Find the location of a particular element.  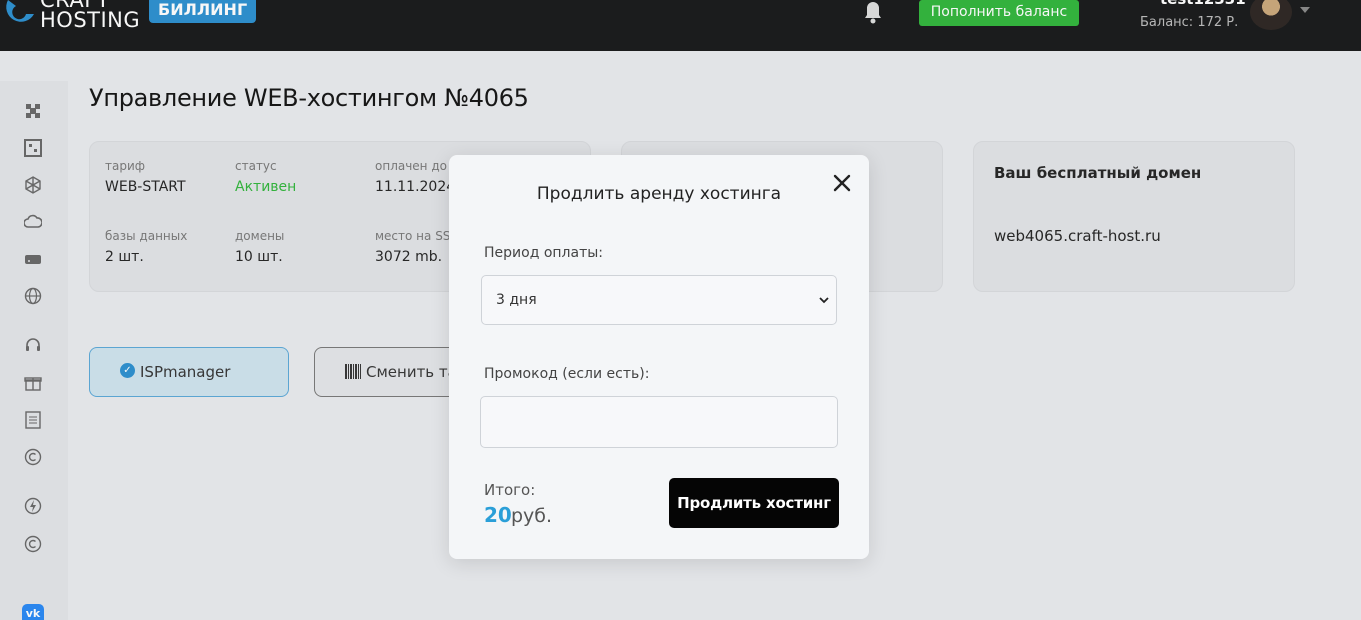

total-label: Итого: is located at coordinates (510, 490).